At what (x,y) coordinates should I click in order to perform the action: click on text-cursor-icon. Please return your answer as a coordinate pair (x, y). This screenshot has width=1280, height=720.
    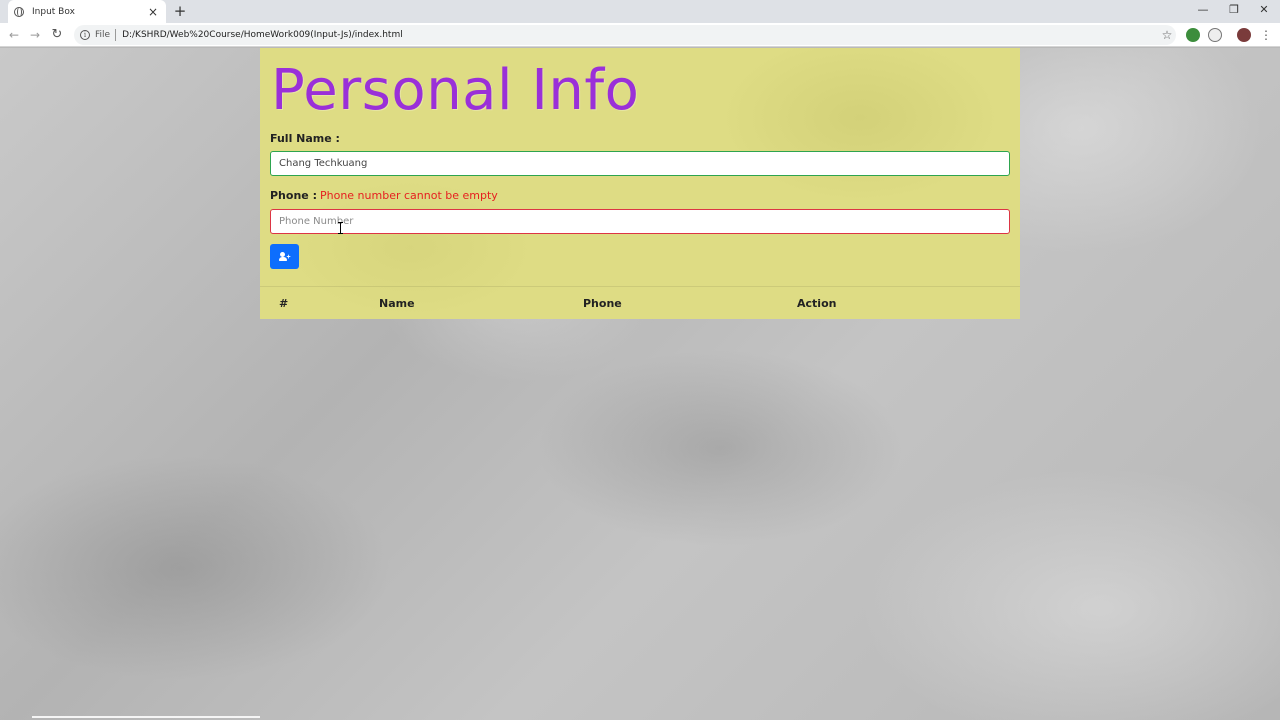
    Looking at the image, I should click on (340, 228).